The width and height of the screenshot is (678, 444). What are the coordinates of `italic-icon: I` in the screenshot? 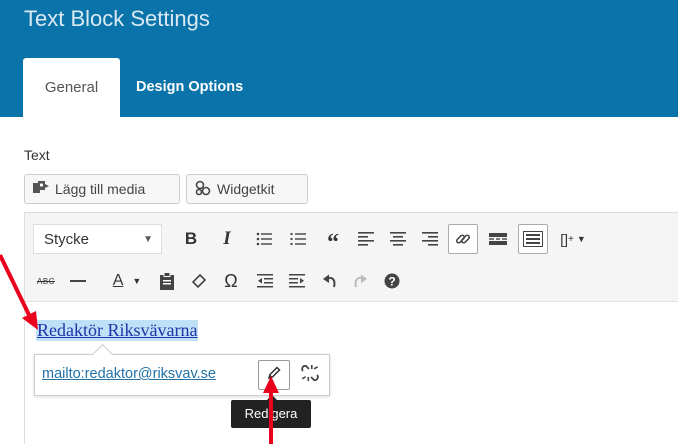 It's located at (227, 239).